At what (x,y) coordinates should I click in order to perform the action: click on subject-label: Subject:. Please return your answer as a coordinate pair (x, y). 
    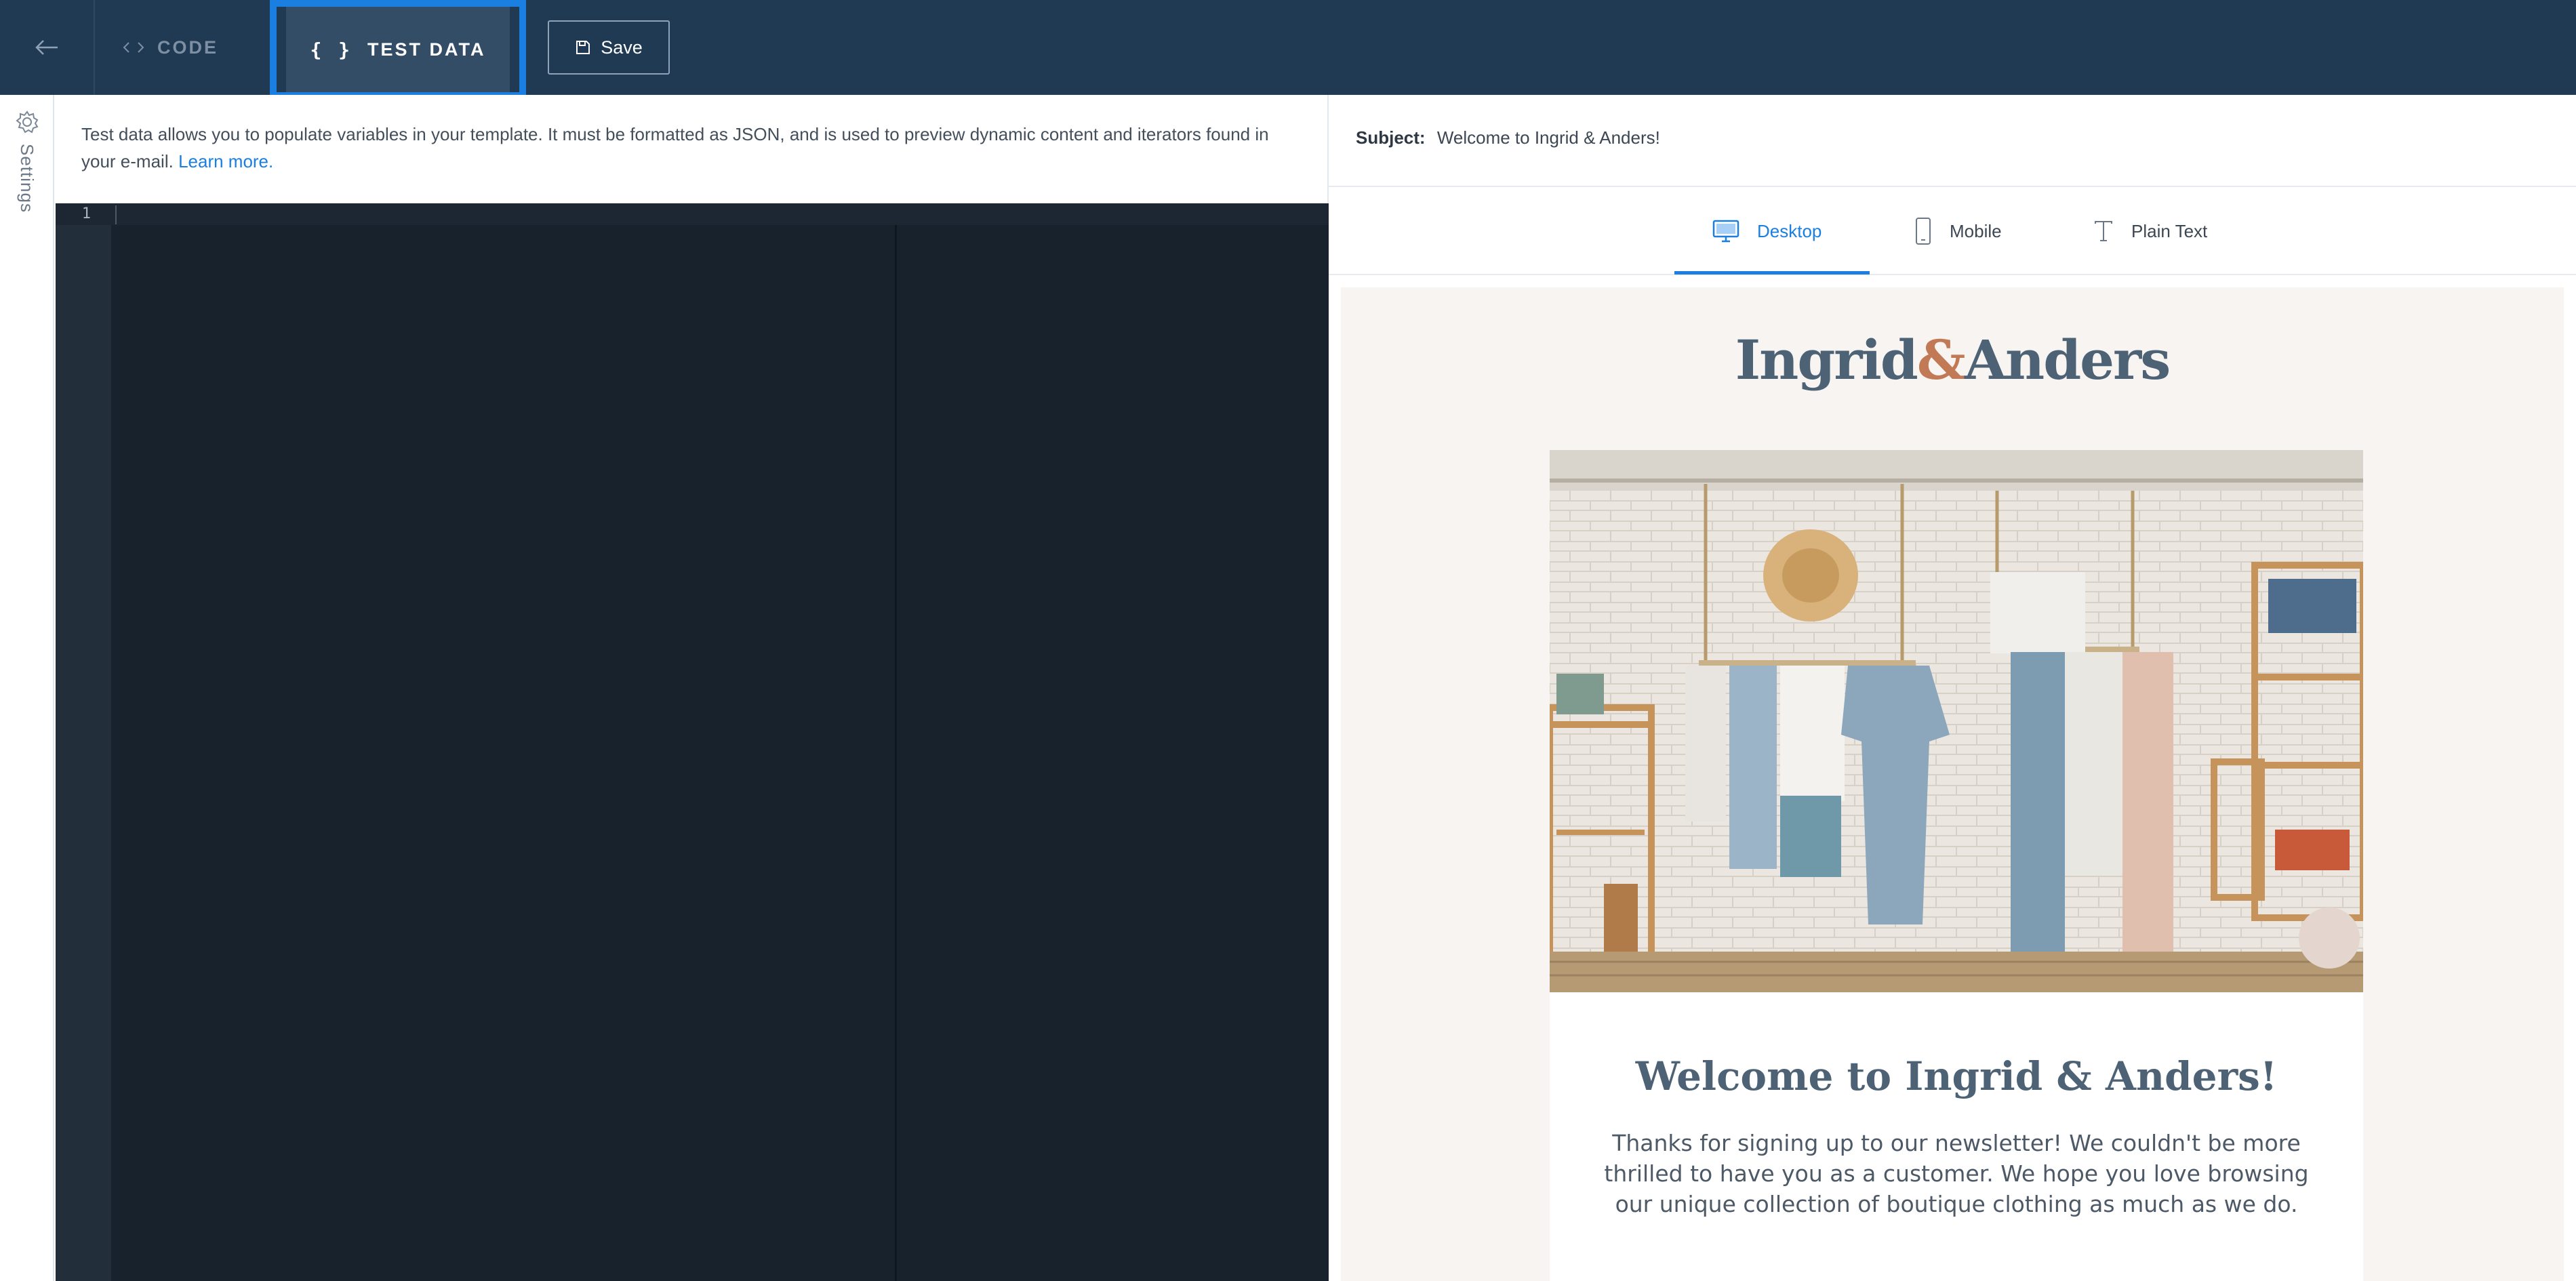
    Looking at the image, I should click on (1391, 138).